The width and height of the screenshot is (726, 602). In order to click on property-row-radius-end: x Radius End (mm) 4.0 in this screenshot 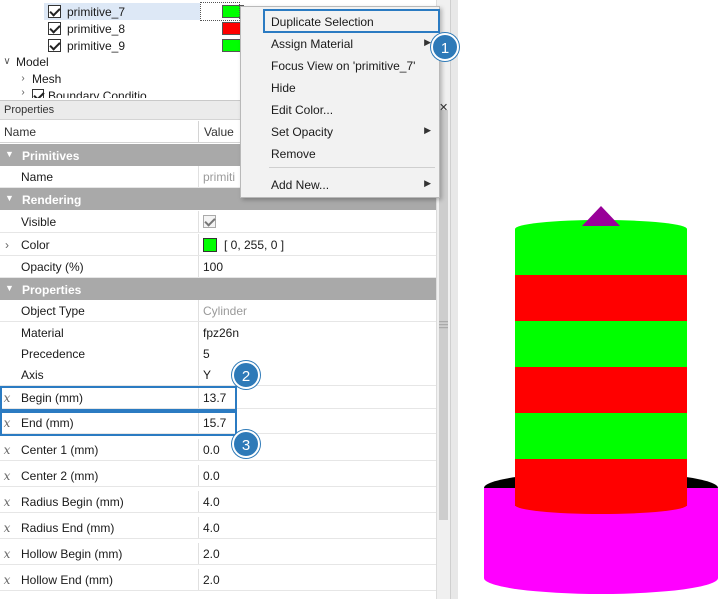, I will do `click(218, 528)`.